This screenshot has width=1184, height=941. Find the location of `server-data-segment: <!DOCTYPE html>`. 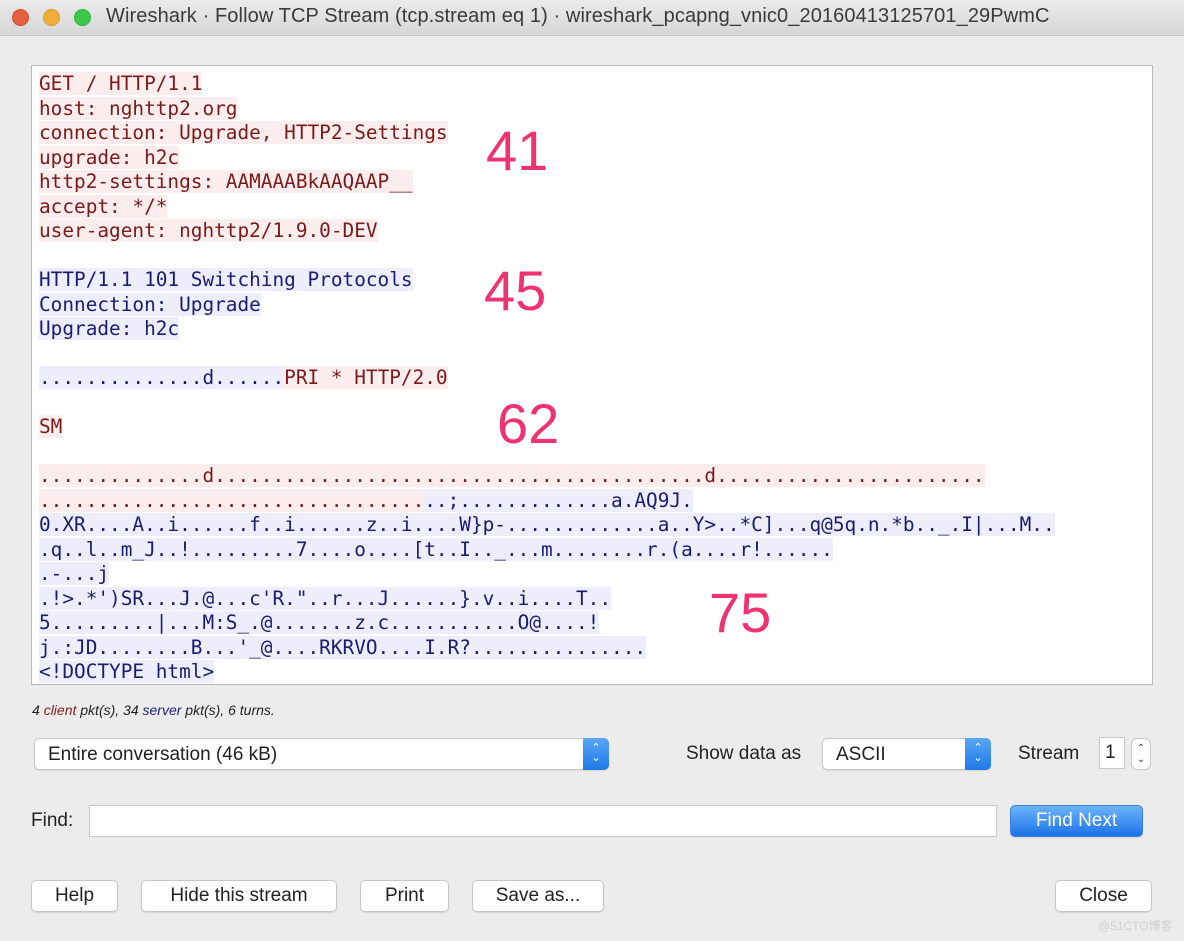

server-data-segment: <!DOCTYPE html> is located at coordinates (127, 671).